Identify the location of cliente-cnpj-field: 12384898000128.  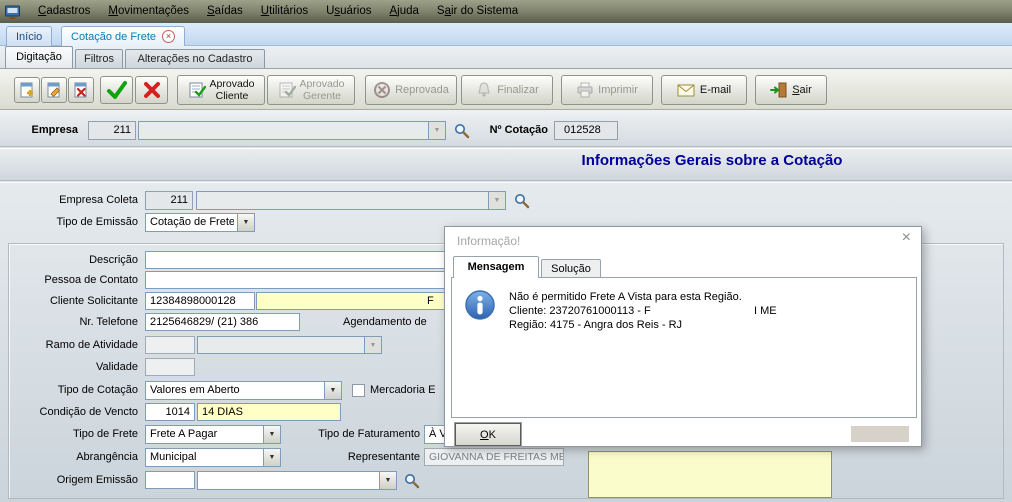
(200, 301).